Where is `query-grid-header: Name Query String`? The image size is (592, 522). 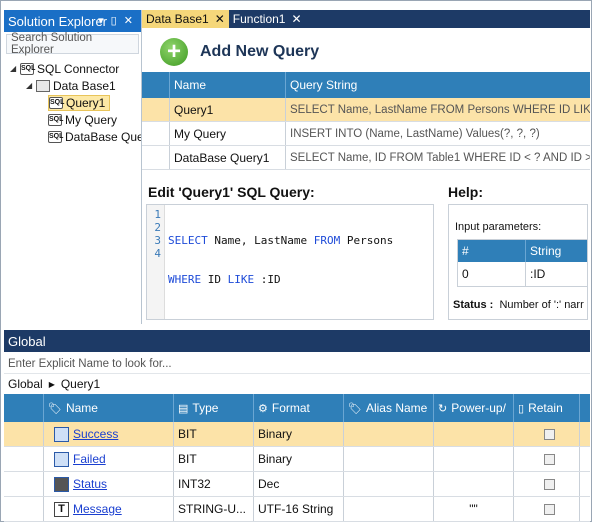 query-grid-header: Name Query String is located at coordinates (366, 85).